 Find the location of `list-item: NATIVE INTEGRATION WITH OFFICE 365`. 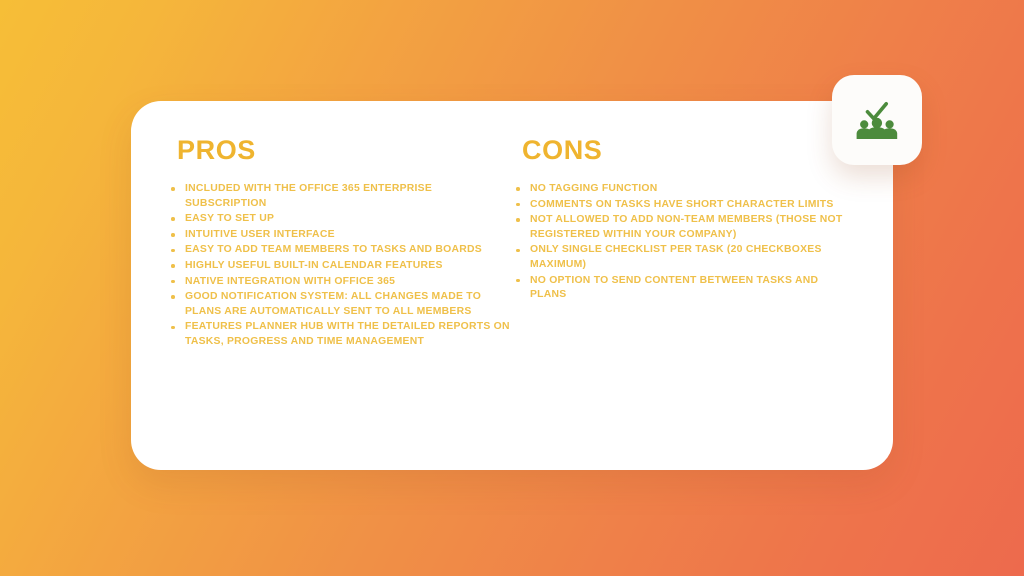

list-item: NATIVE INTEGRATION WITH OFFICE 365 is located at coordinates (339, 282).